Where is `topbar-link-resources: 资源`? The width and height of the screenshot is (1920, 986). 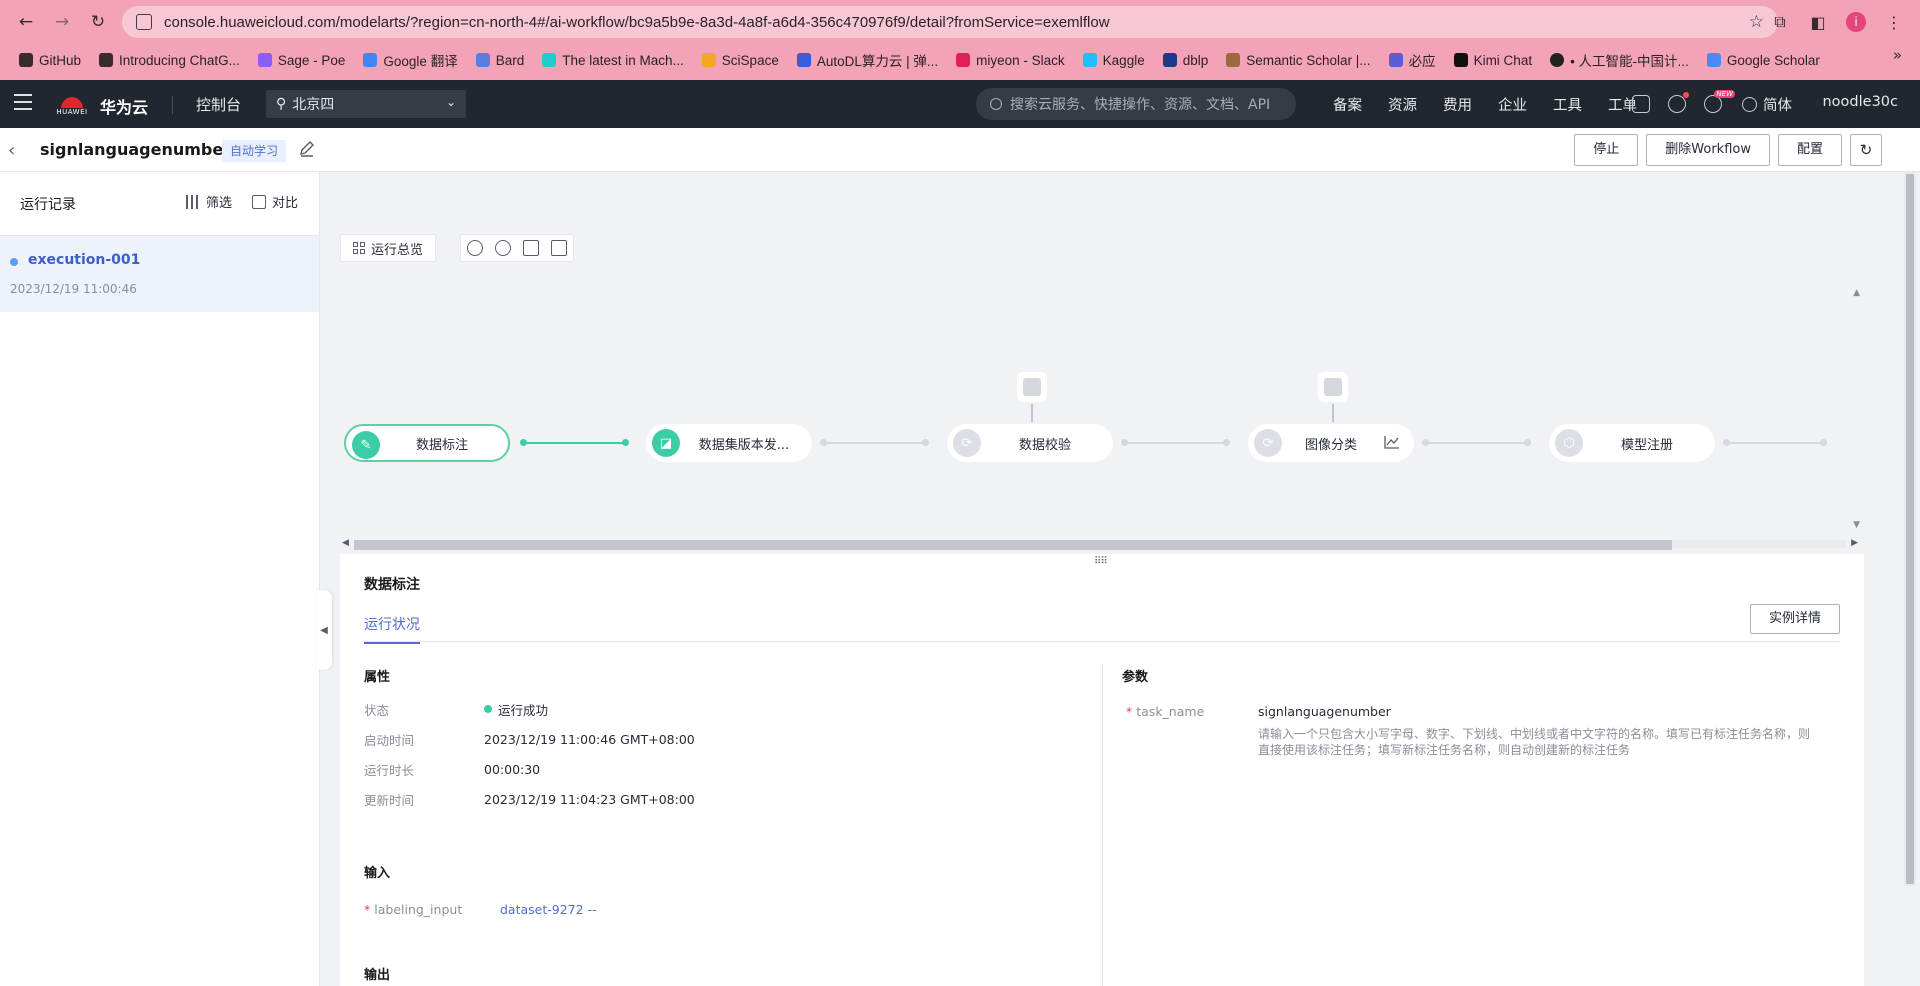
topbar-link-resources: 资源 is located at coordinates (1402, 104).